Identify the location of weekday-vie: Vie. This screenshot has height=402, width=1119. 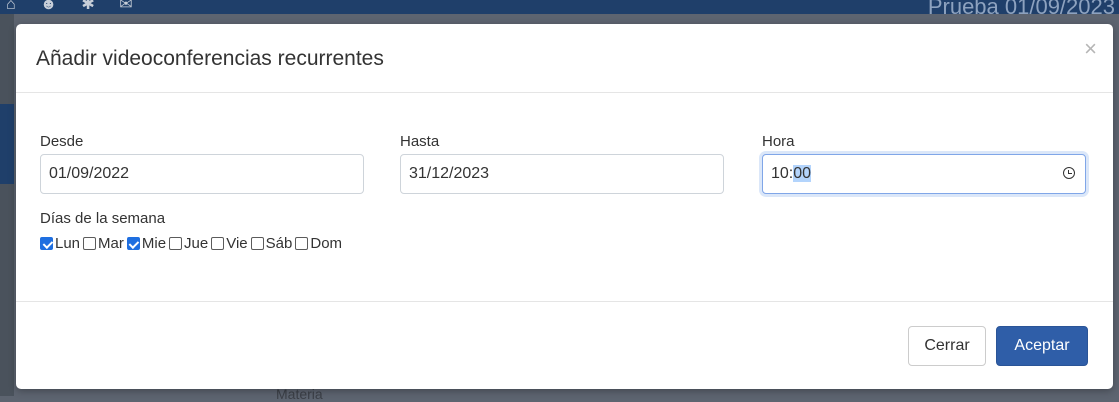
(229, 243).